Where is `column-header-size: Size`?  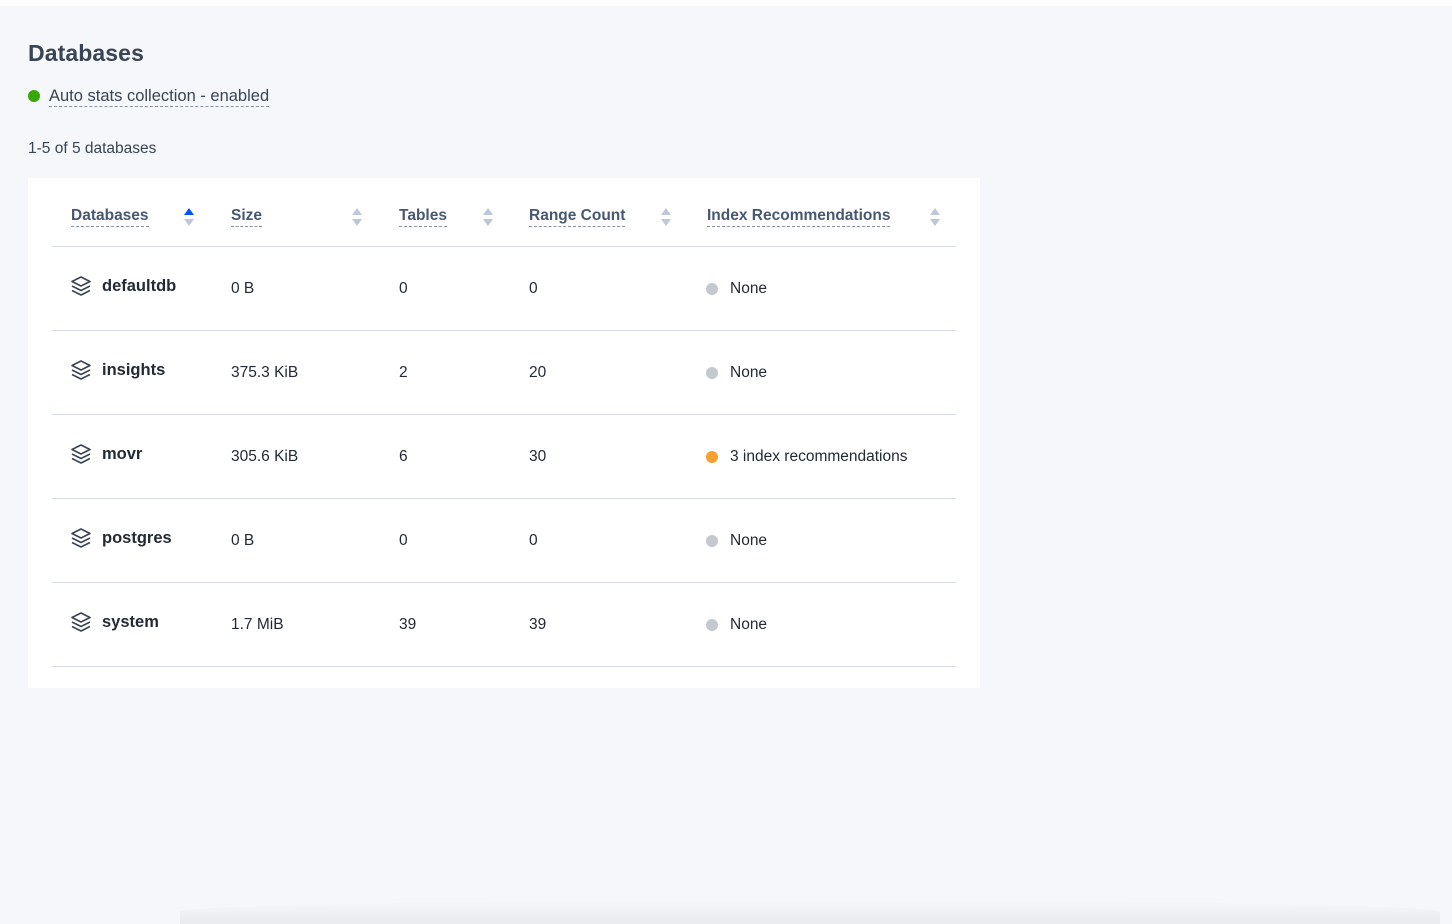
column-header-size: Size is located at coordinates (296, 212).